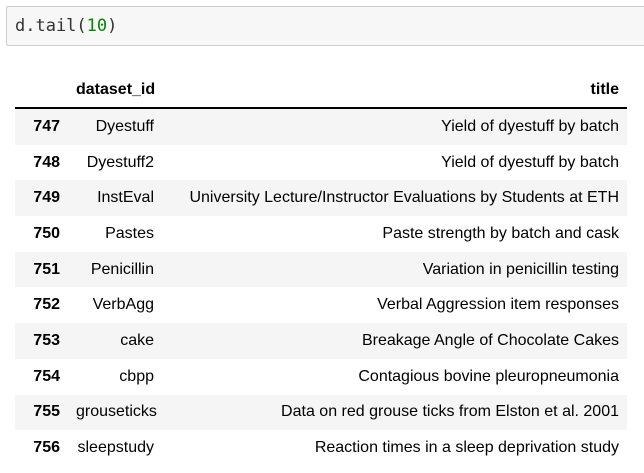 The height and width of the screenshot is (473, 644). I want to click on table-header: dataset_id title, so click(321, 90).